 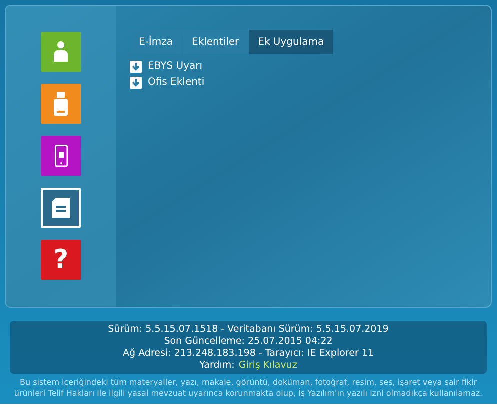 I want to click on download-link: Ofis Eklenti, so click(x=176, y=83).